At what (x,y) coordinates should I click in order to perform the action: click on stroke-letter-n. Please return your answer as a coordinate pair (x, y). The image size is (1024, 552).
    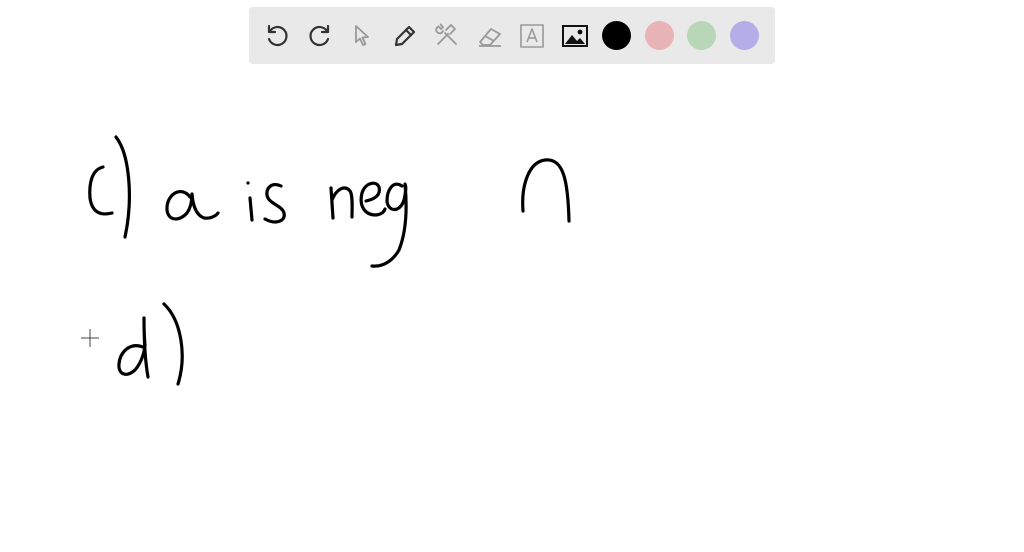
    Looking at the image, I should click on (341, 203).